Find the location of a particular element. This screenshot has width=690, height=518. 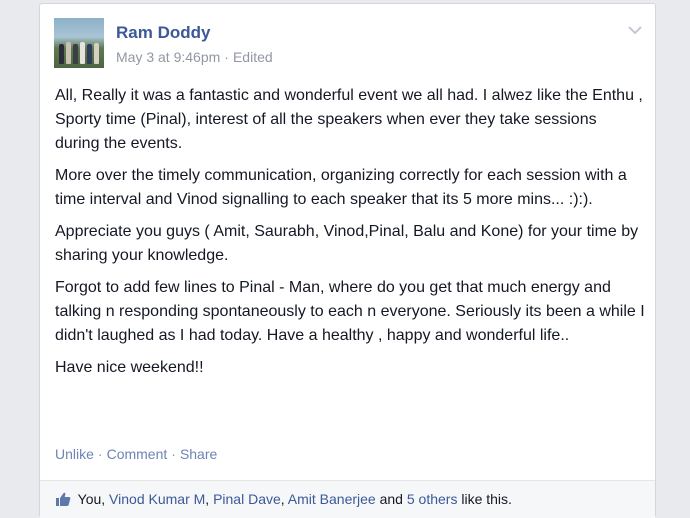

chevron-down-icon is located at coordinates (635, 28).